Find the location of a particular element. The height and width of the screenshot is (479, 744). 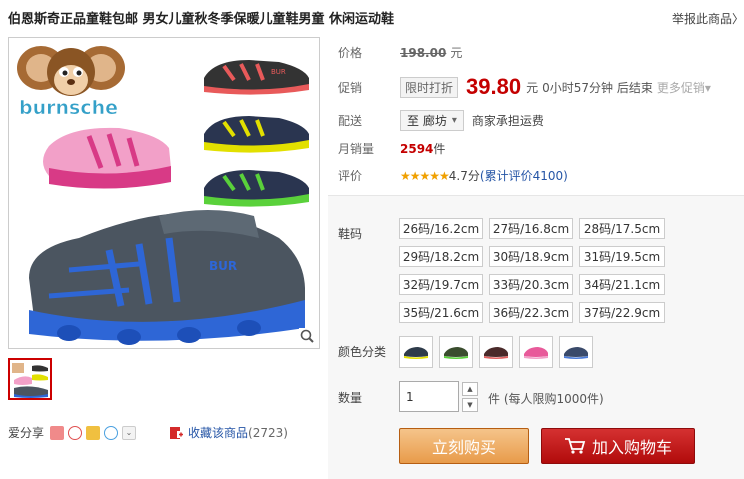

promo-price: 39.80 is located at coordinates (494, 86).